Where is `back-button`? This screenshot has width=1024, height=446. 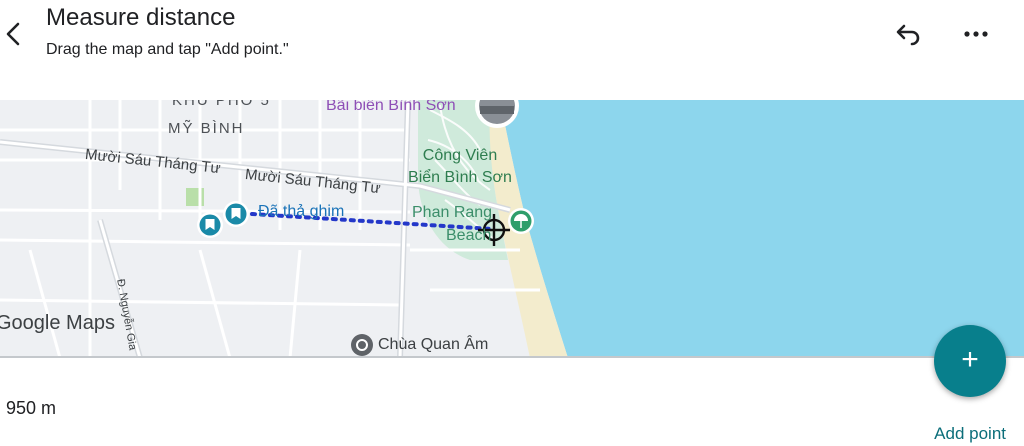 back-button is located at coordinates (15, 34).